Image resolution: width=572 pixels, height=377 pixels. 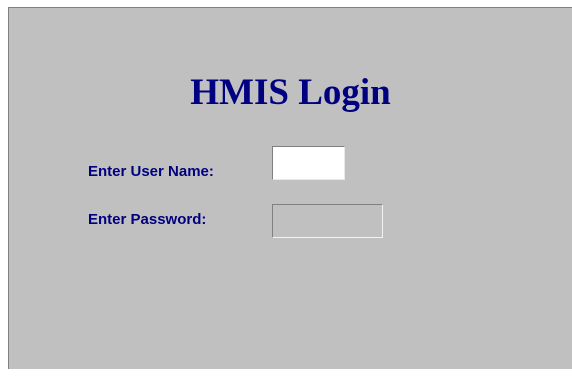 What do you see at coordinates (290, 92) in the screenshot?
I see `page-title: HMIS Login` at bounding box center [290, 92].